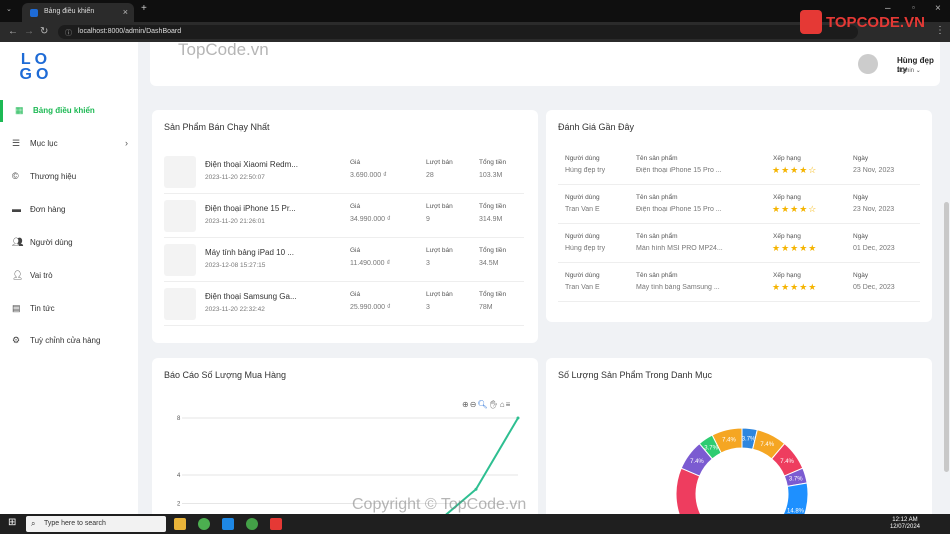 The image size is (950, 534). Describe the element at coordinates (458, 32) in the screenshot. I see `url-field: ⓘ localhost:8000/admin/DashBoard` at that location.